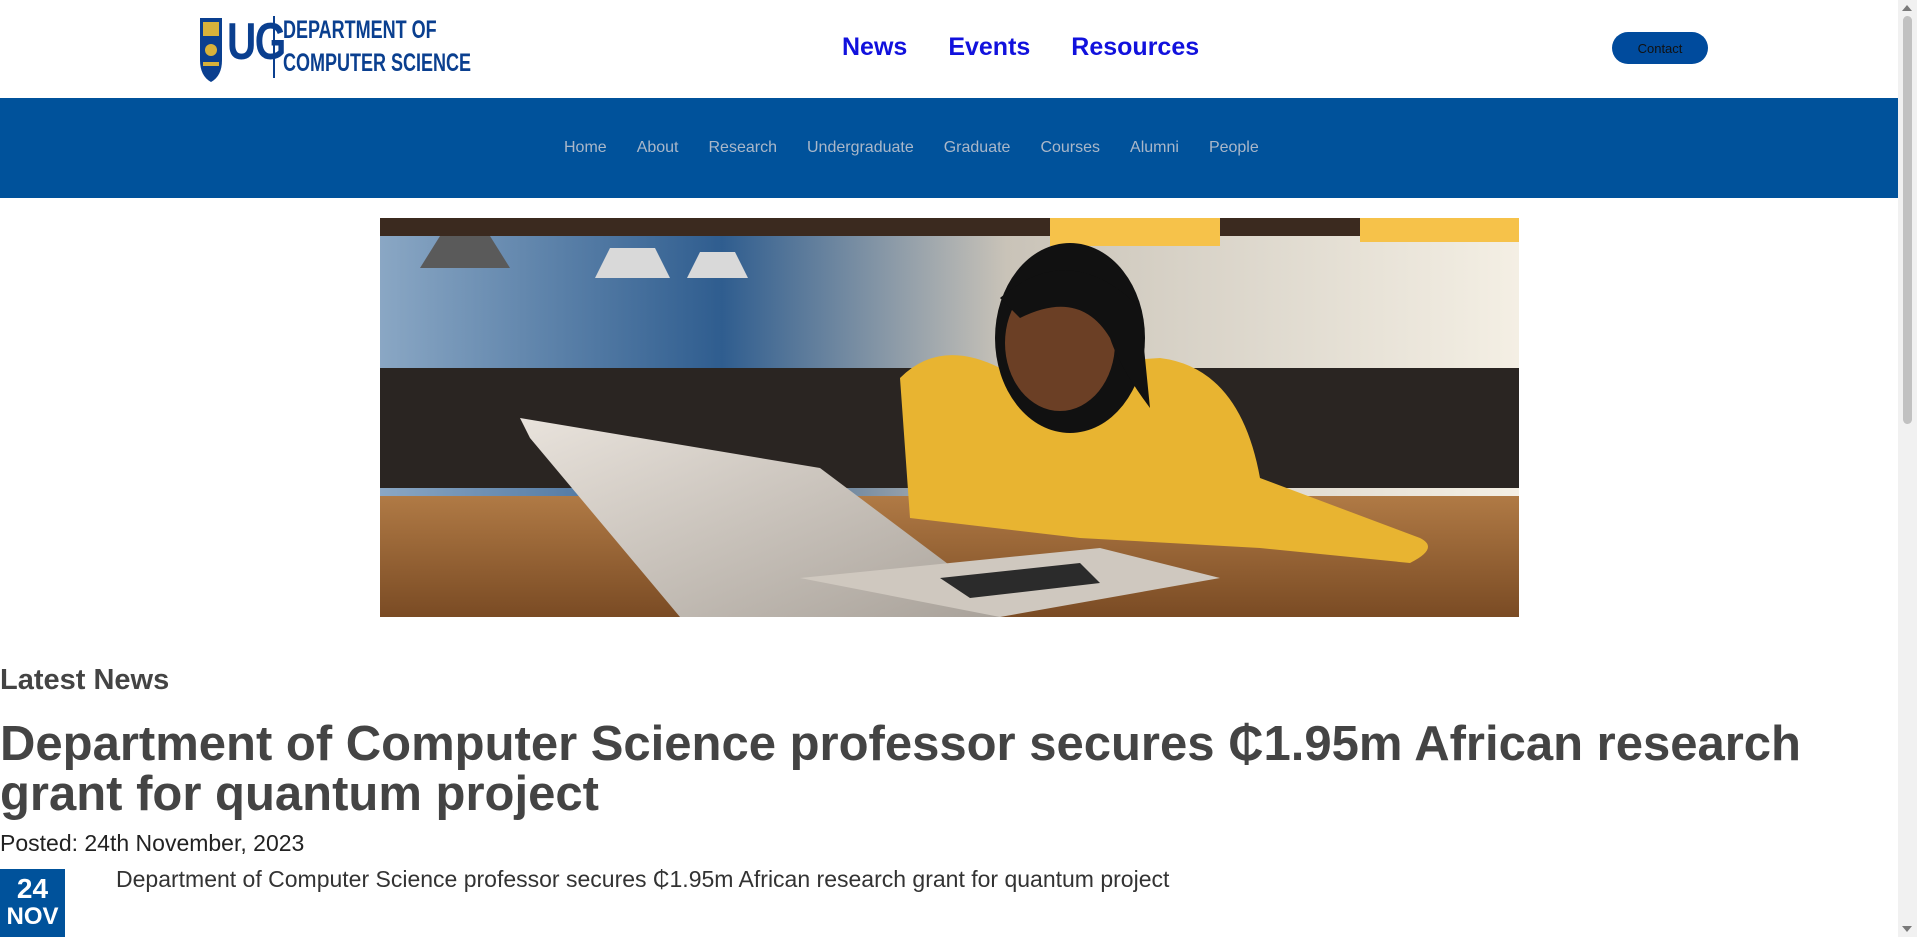 The width and height of the screenshot is (1917, 937). Describe the element at coordinates (585, 148) in the screenshot. I see `main-nav-home: Home` at that location.